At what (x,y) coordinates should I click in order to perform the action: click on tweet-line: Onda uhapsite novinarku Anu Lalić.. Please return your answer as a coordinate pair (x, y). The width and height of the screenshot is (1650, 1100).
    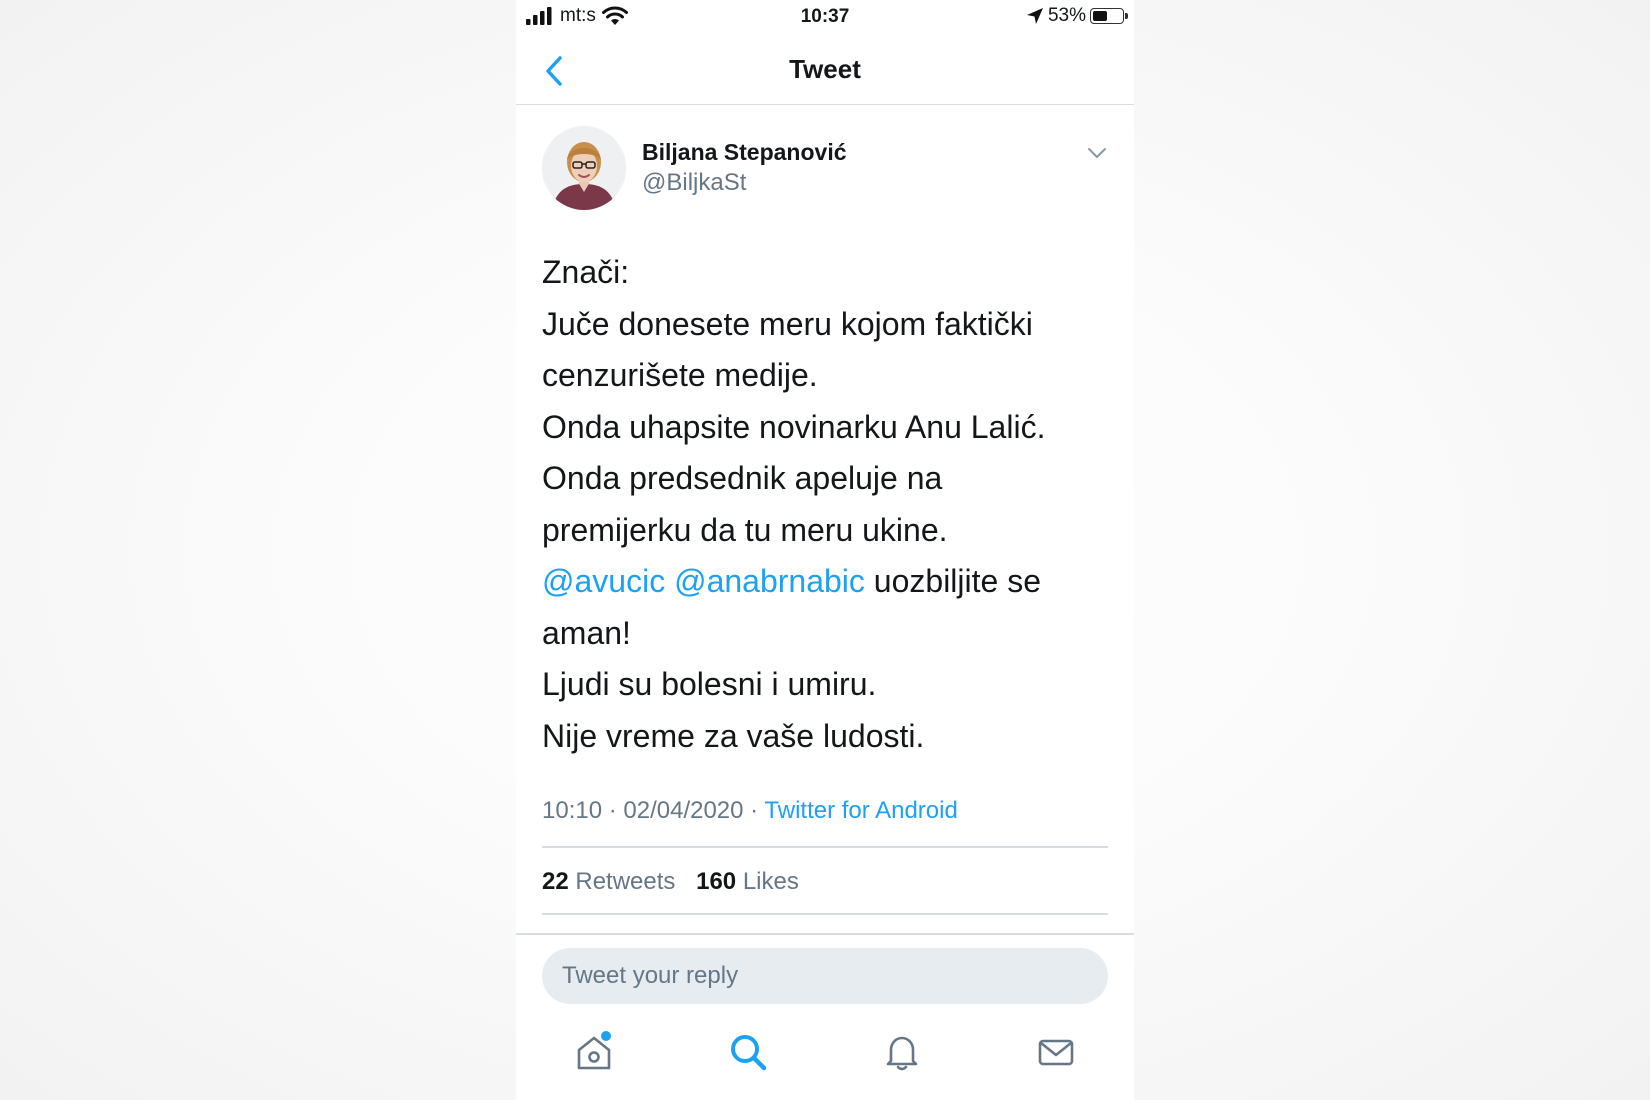
    Looking at the image, I should click on (794, 426).